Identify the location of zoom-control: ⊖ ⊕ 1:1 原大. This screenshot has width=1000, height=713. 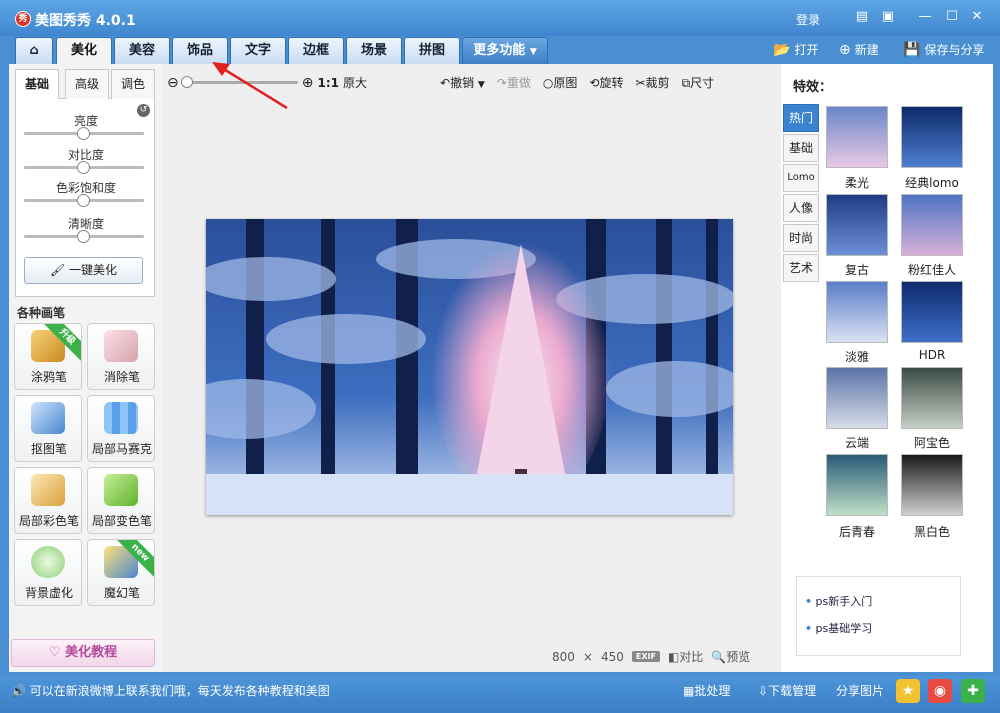
(267, 82).